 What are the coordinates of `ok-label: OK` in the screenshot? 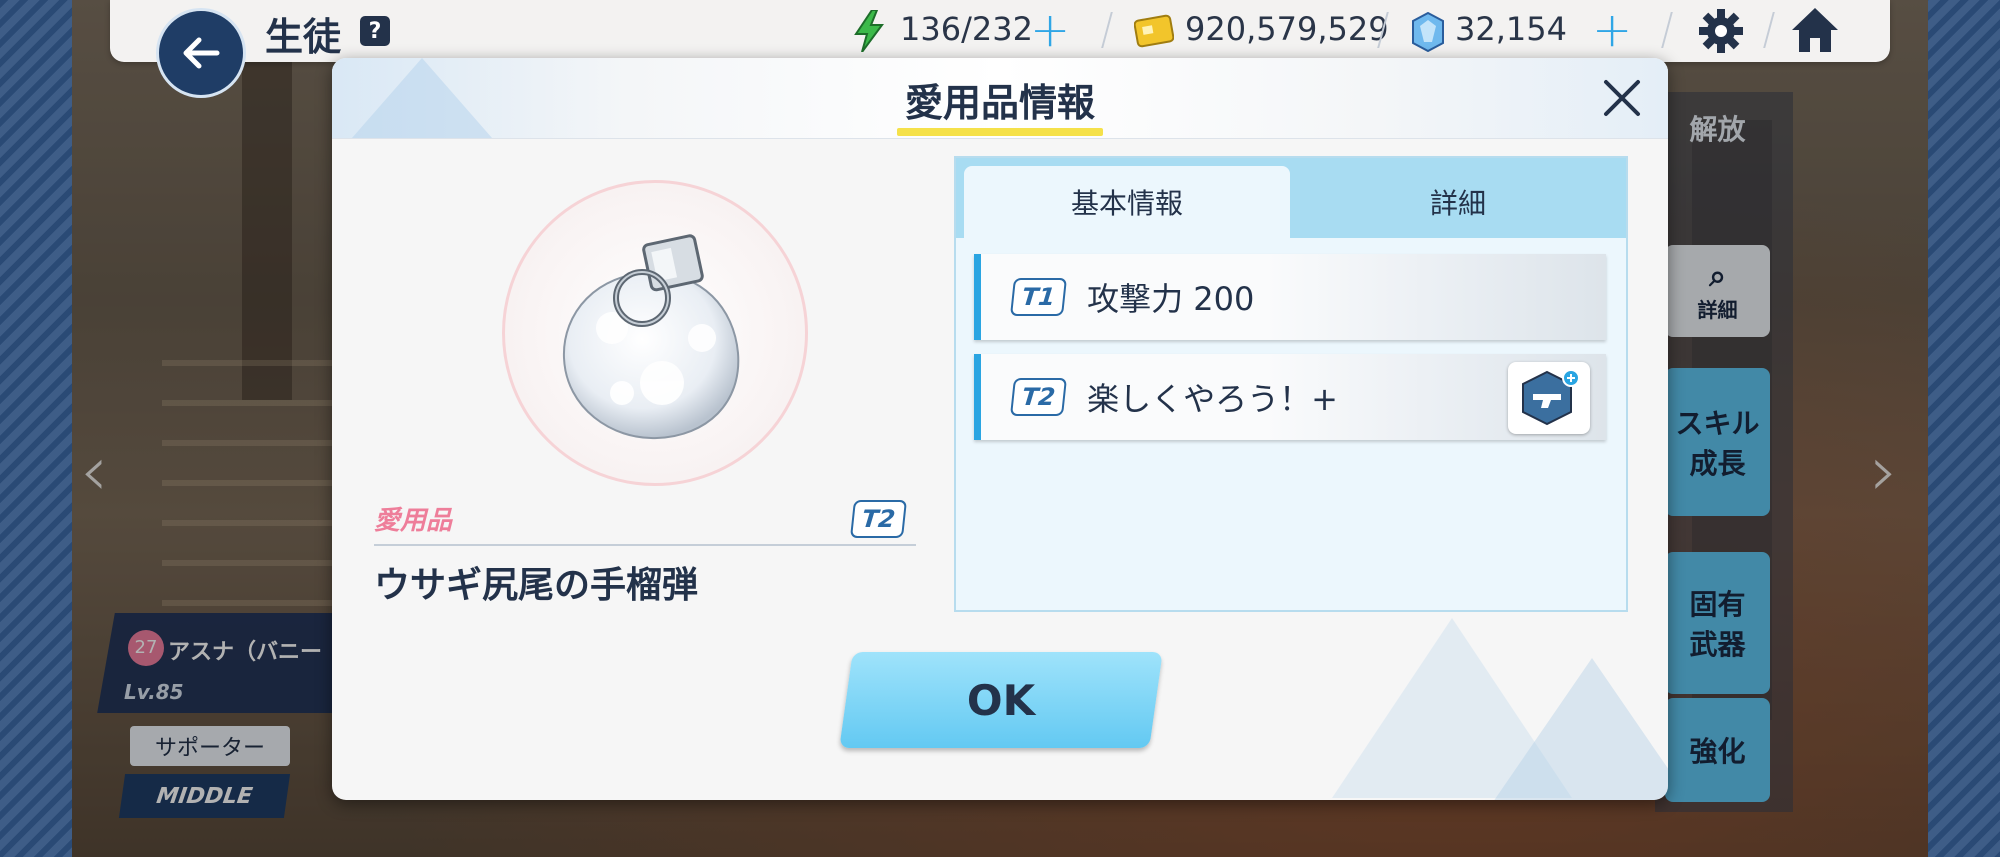 It's located at (1001, 700).